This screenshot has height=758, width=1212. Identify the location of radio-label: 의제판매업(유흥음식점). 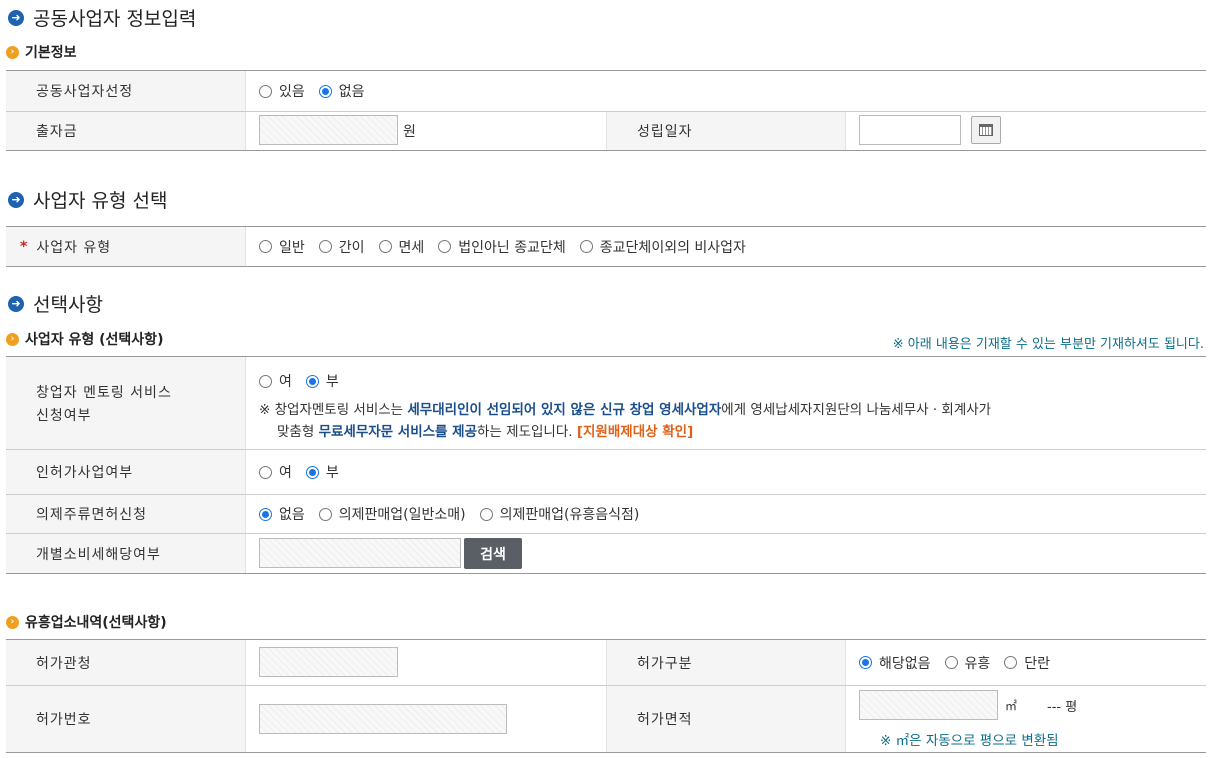
(569, 515).